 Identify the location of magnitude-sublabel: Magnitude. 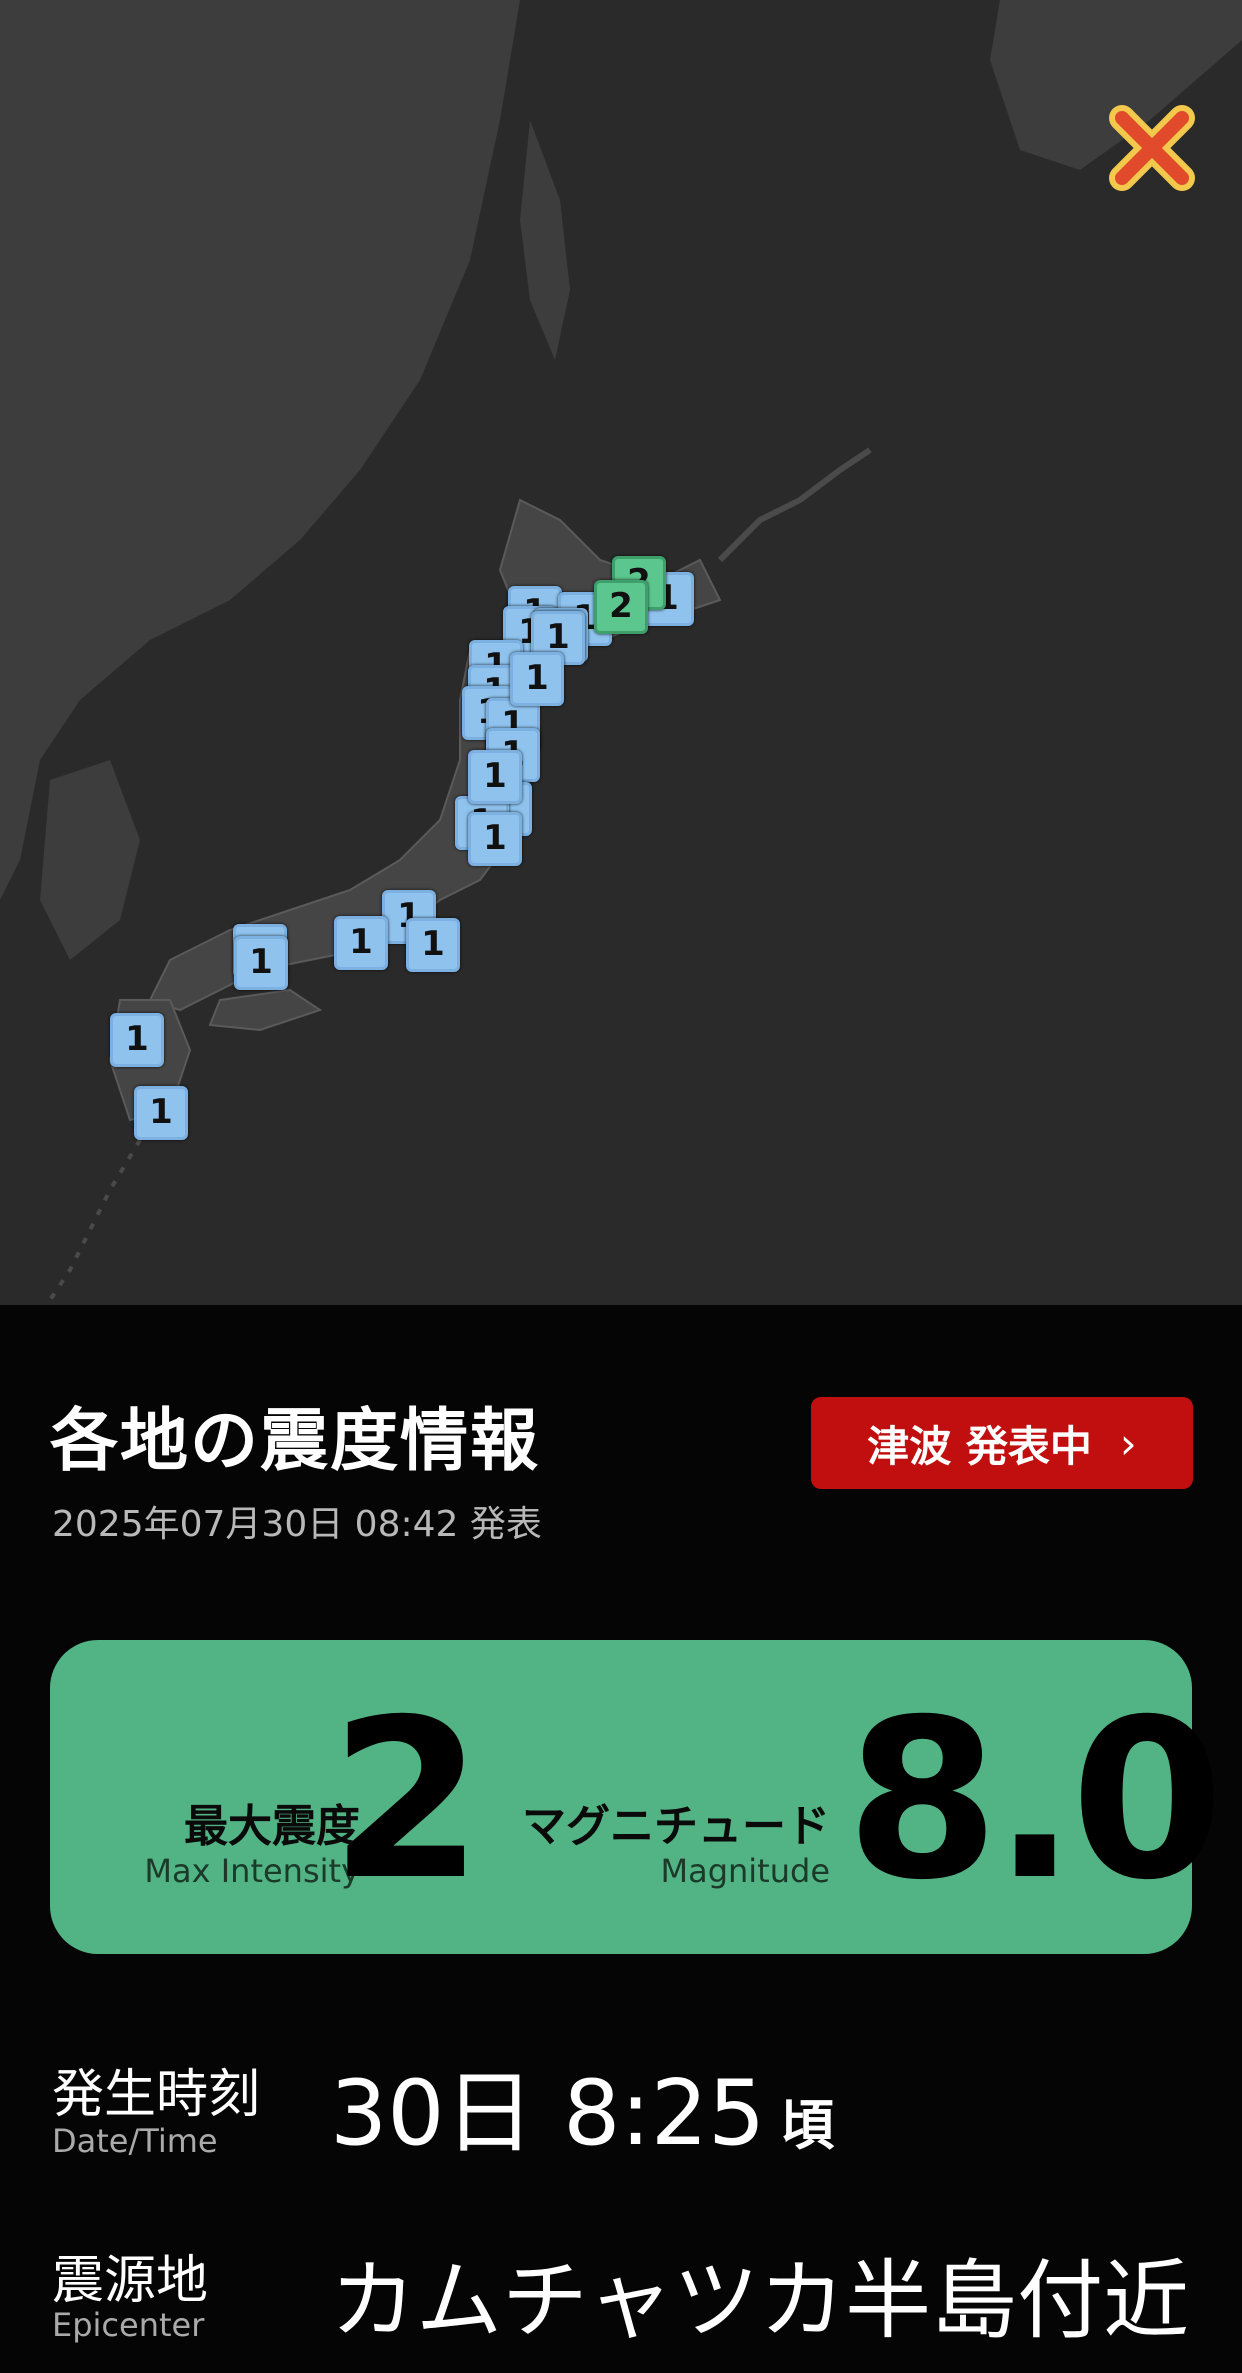
(745, 1871).